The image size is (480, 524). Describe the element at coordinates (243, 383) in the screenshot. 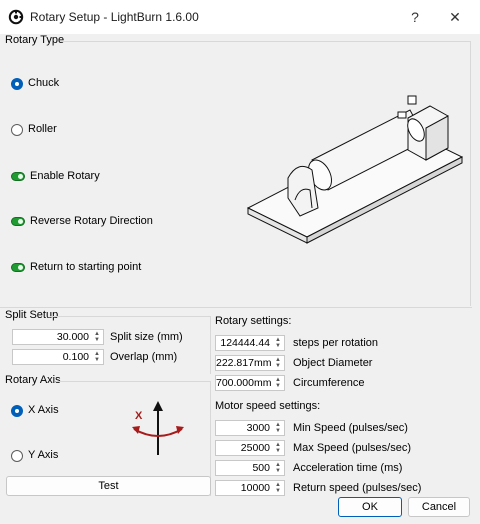

I see `circumference-value: 700.000mm` at that location.